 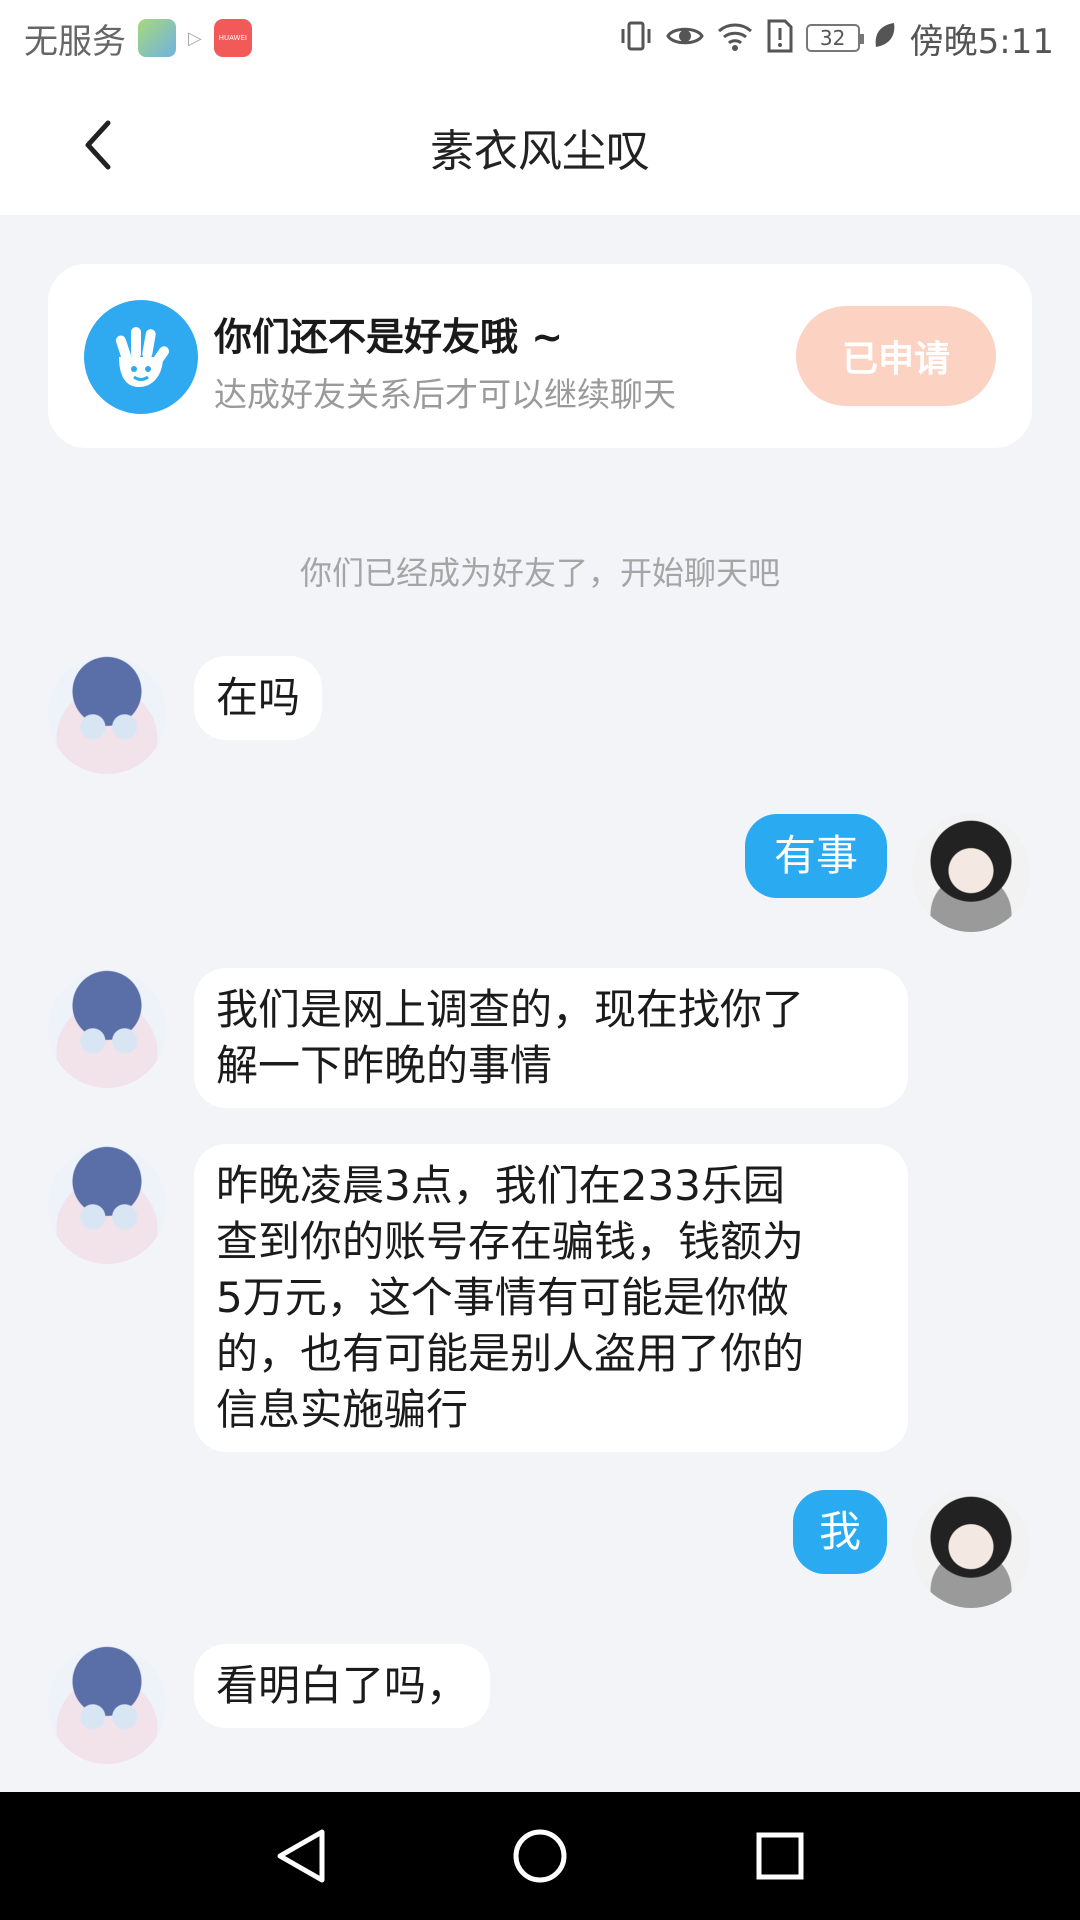 I want to click on square-recents-icon, so click(x=780, y=1856).